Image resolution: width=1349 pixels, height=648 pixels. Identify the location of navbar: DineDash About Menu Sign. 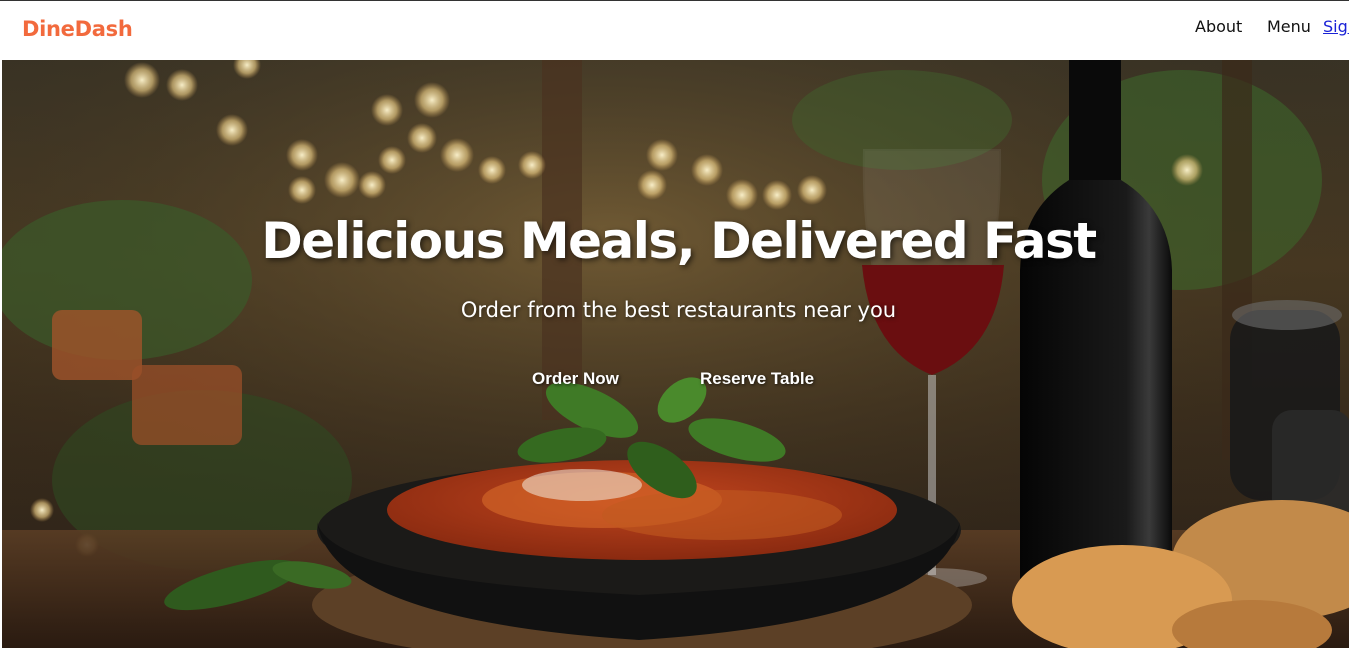
(674, 30).